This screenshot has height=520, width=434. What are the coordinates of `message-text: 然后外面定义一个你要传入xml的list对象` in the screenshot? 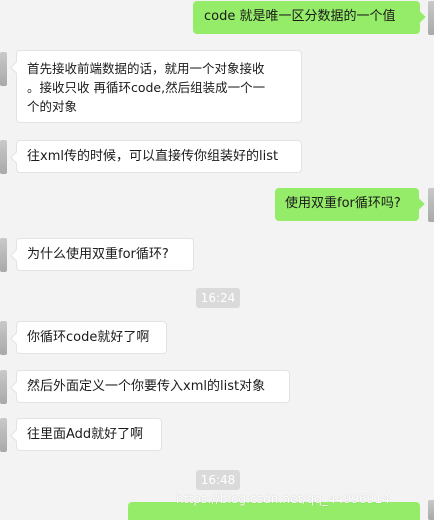 It's located at (146, 386).